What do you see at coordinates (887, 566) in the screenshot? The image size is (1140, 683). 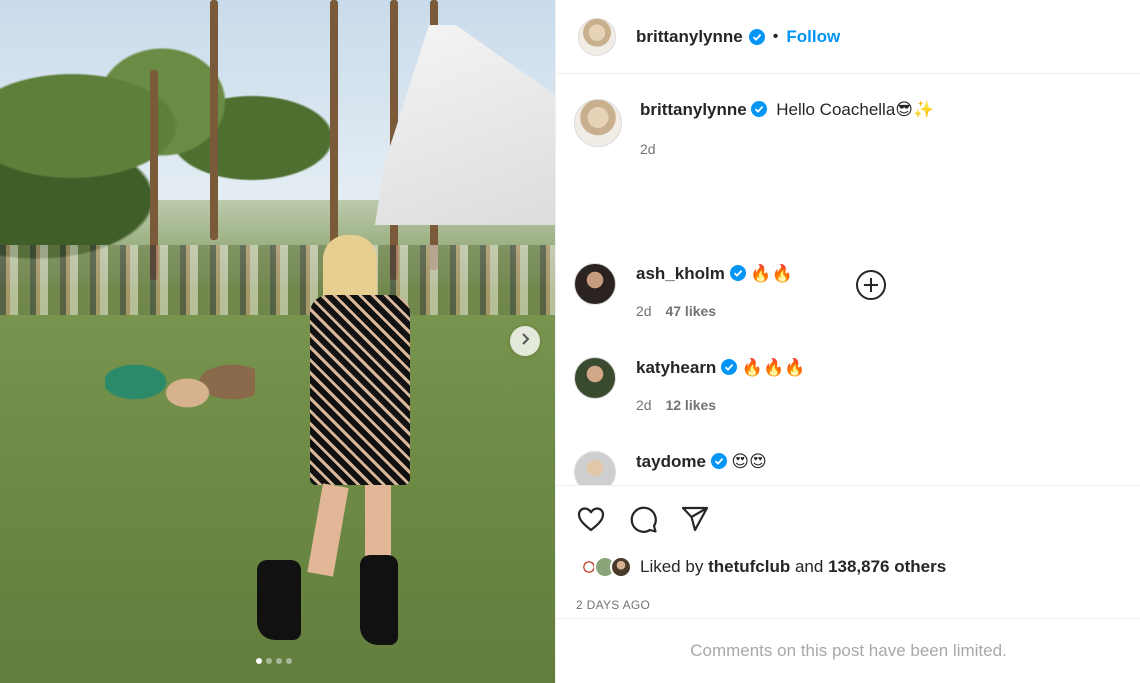 I see `likes-count: 138,876 others` at bounding box center [887, 566].